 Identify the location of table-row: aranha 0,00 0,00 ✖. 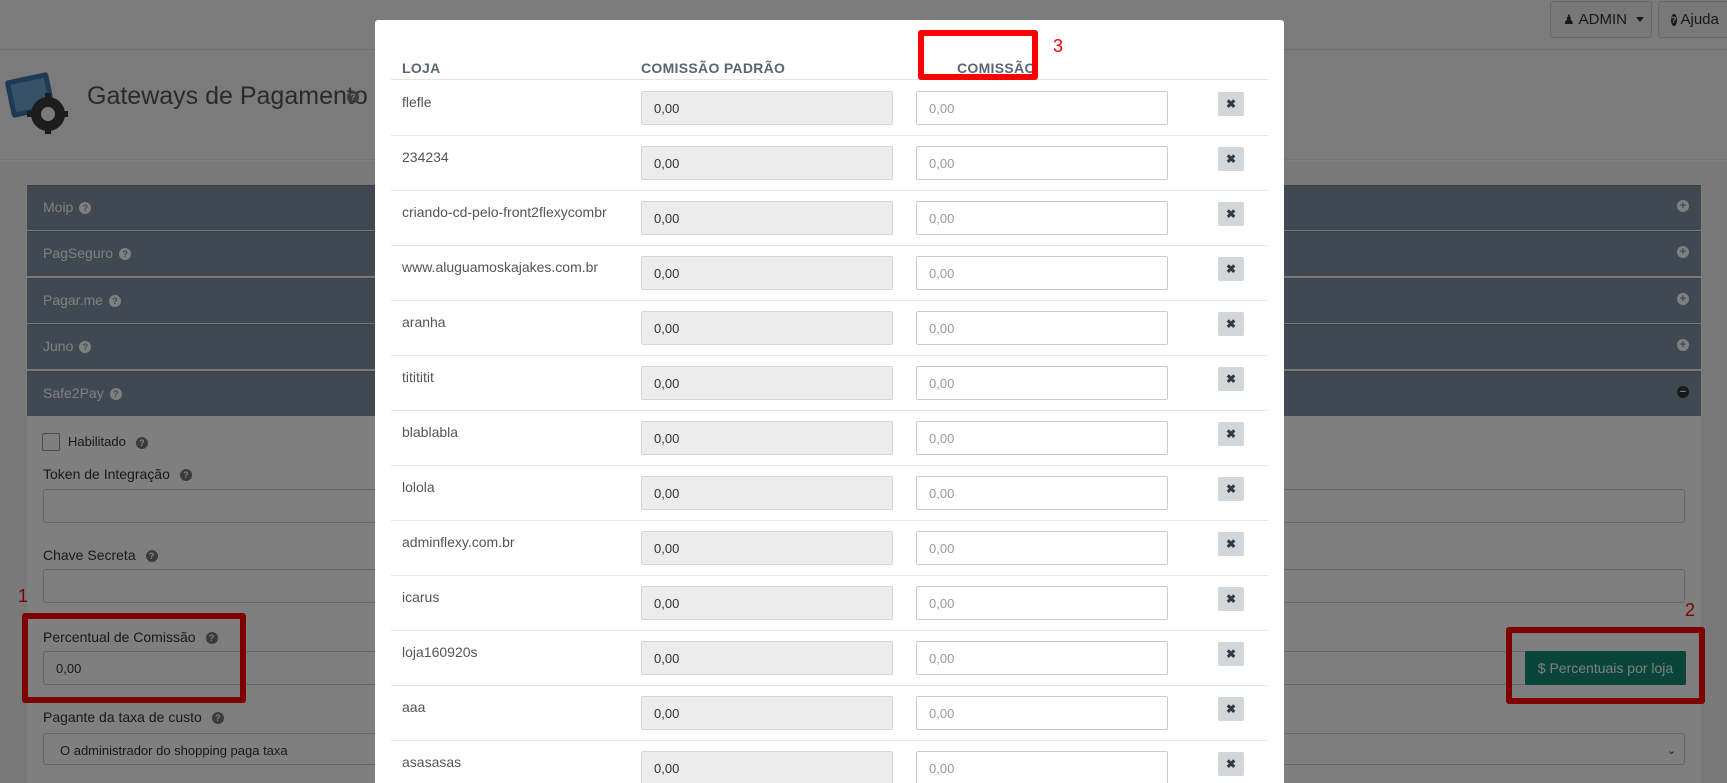
(829, 328).